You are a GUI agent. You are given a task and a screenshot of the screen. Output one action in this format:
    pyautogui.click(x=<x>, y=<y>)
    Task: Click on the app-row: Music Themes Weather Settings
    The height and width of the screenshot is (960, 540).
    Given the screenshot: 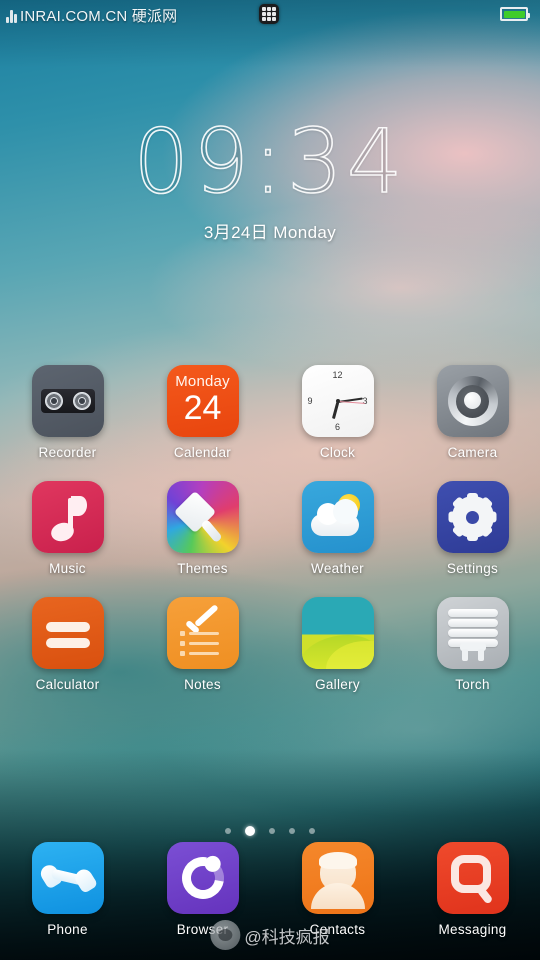 What is the action you would take?
    pyautogui.click(x=270, y=528)
    